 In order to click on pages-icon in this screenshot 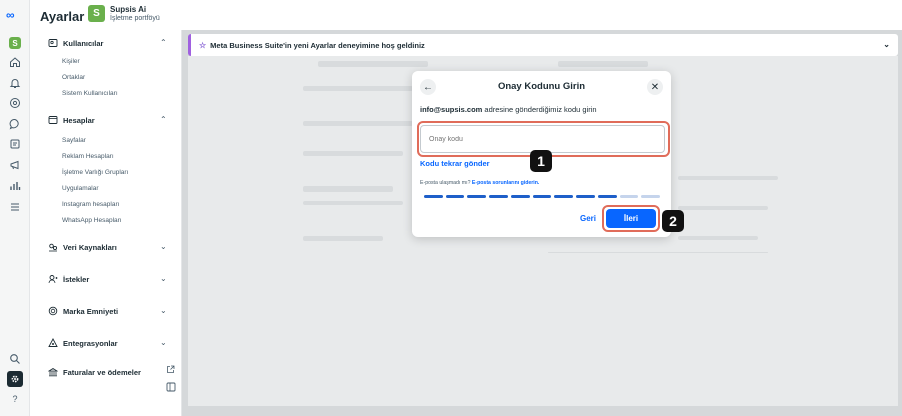, I will do `click(15, 144)`.